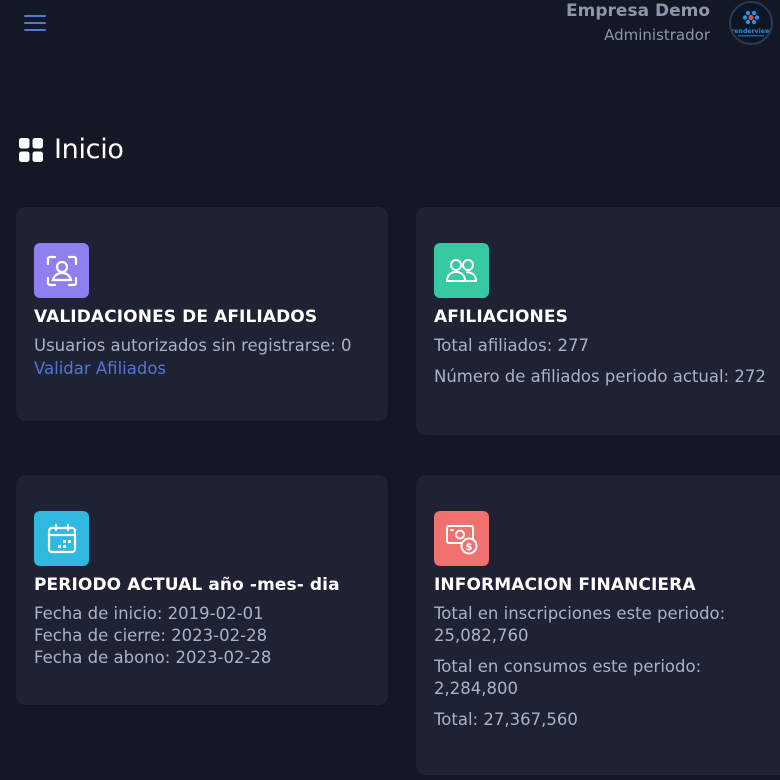 This screenshot has width=780, height=780. What do you see at coordinates (176, 317) in the screenshot?
I see `card-title: VALIDACIONES DE AFILIADOS` at bounding box center [176, 317].